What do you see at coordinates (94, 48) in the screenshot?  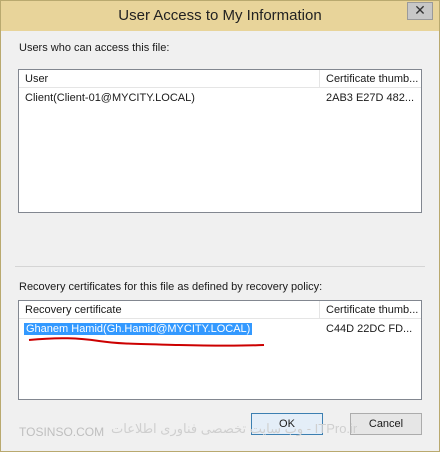 I see `users-section-label: Users who can access this file:` at bounding box center [94, 48].